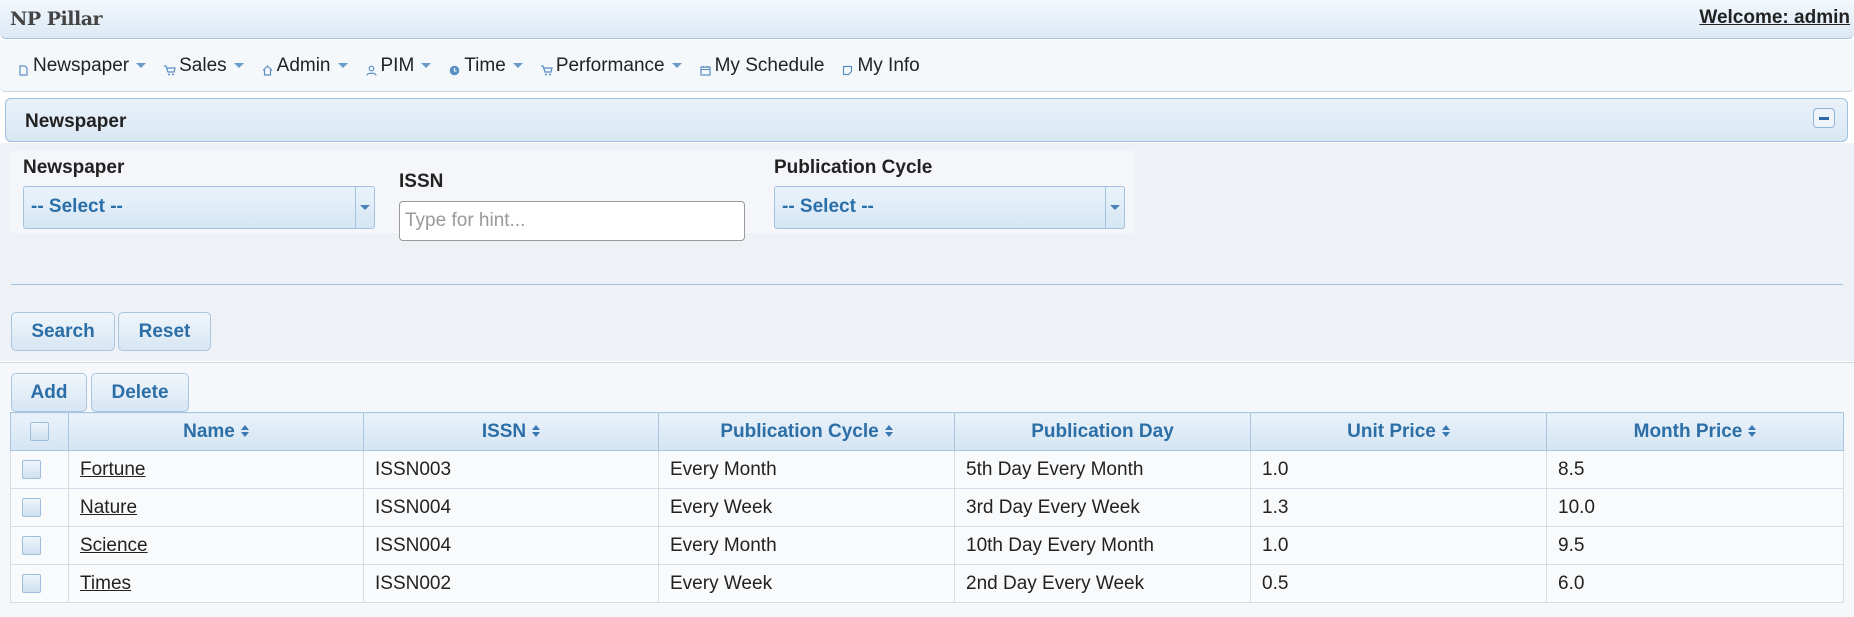 Image resolution: width=1854 pixels, height=617 pixels. Describe the element at coordinates (1102, 507) in the screenshot. I see `day-cell: 3rd Day Every Week` at that location.